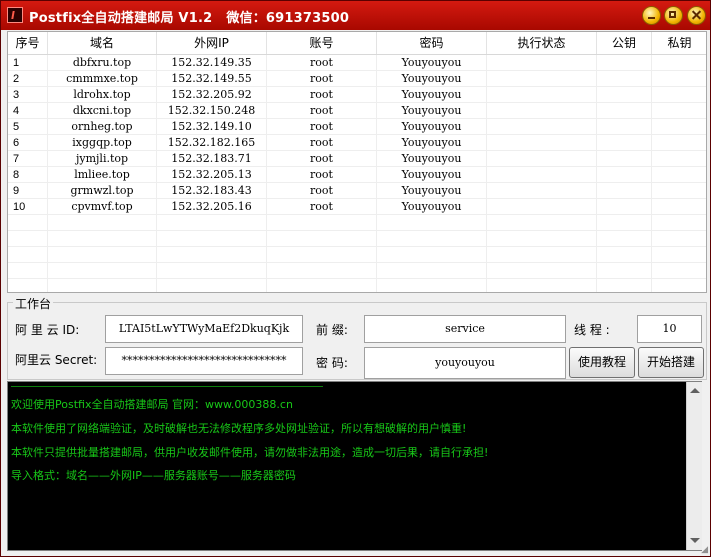  I want to click on column-header-domain: 域名, so click(102, 43).